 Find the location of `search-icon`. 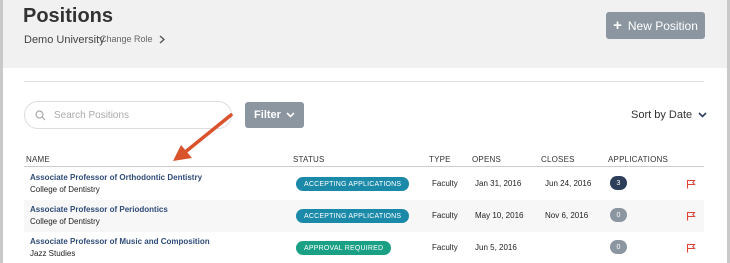

search-icon is located at coordinates (40, 114).